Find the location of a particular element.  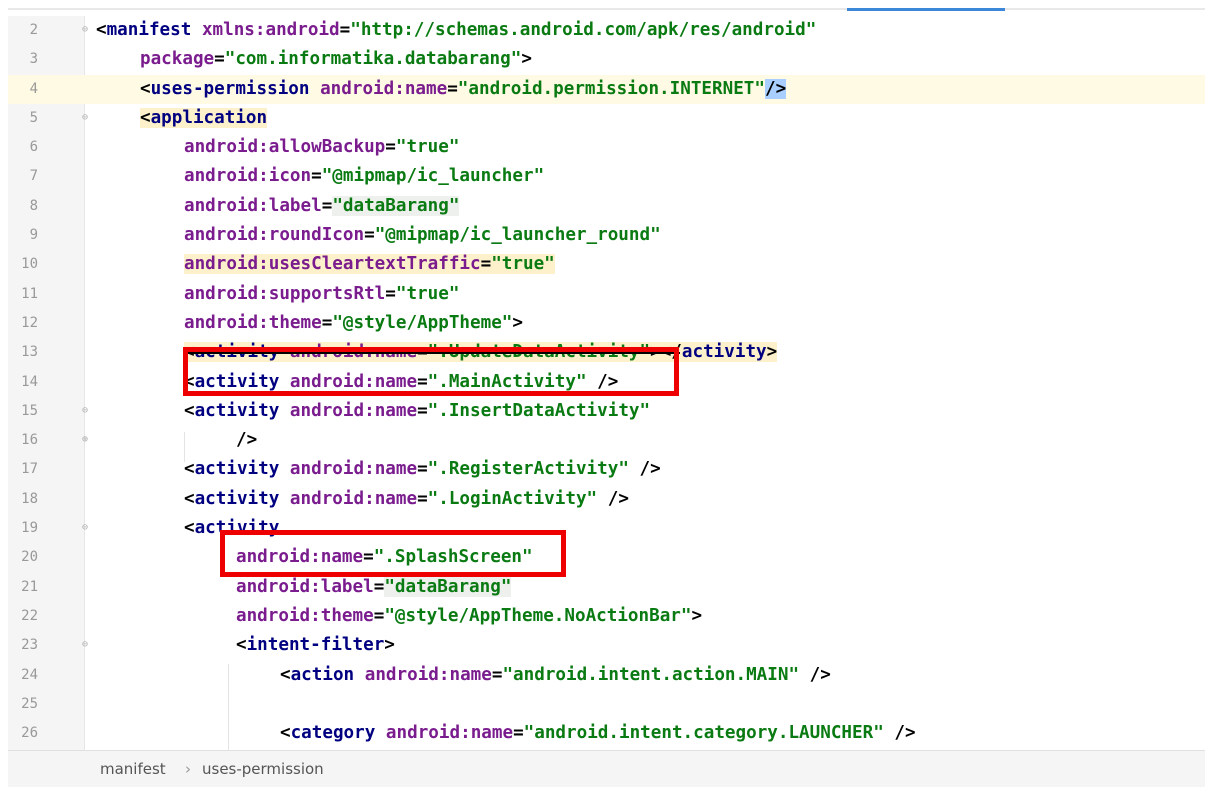

annotation-box-splash-screen is located at coordinates (393, 553).